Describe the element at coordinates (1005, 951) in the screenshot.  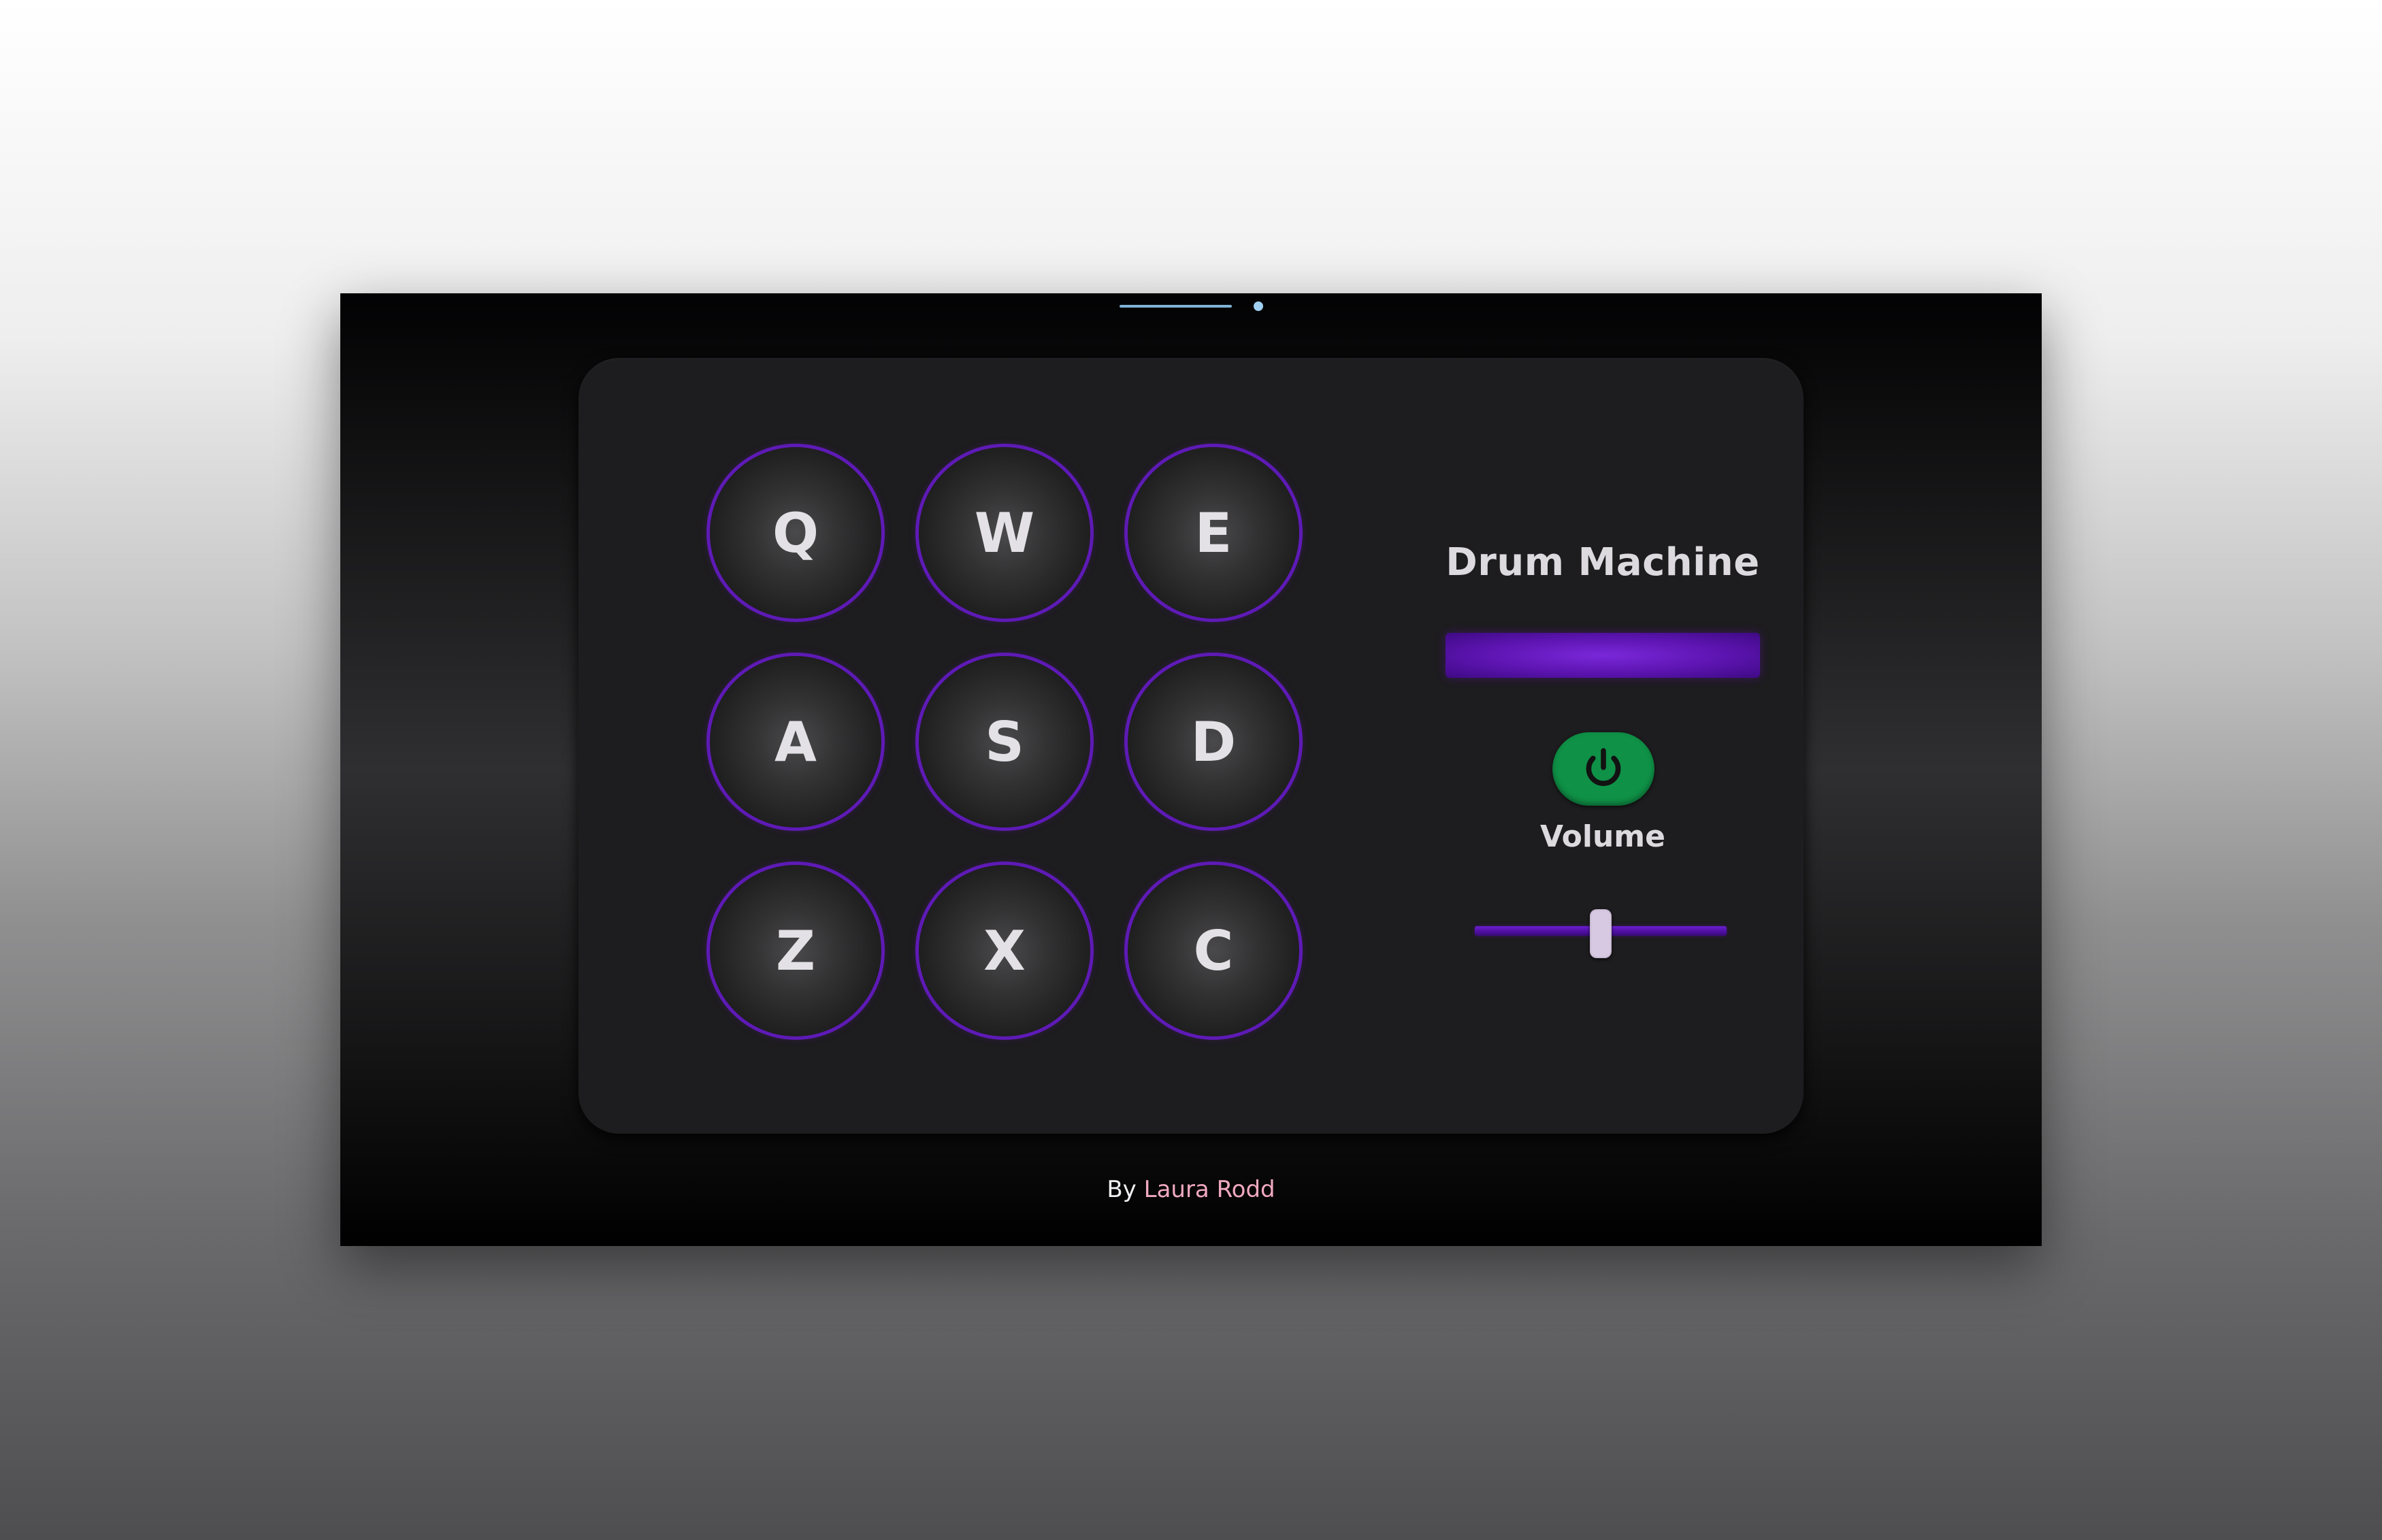
I see `drum-pad-x: X` at that location.